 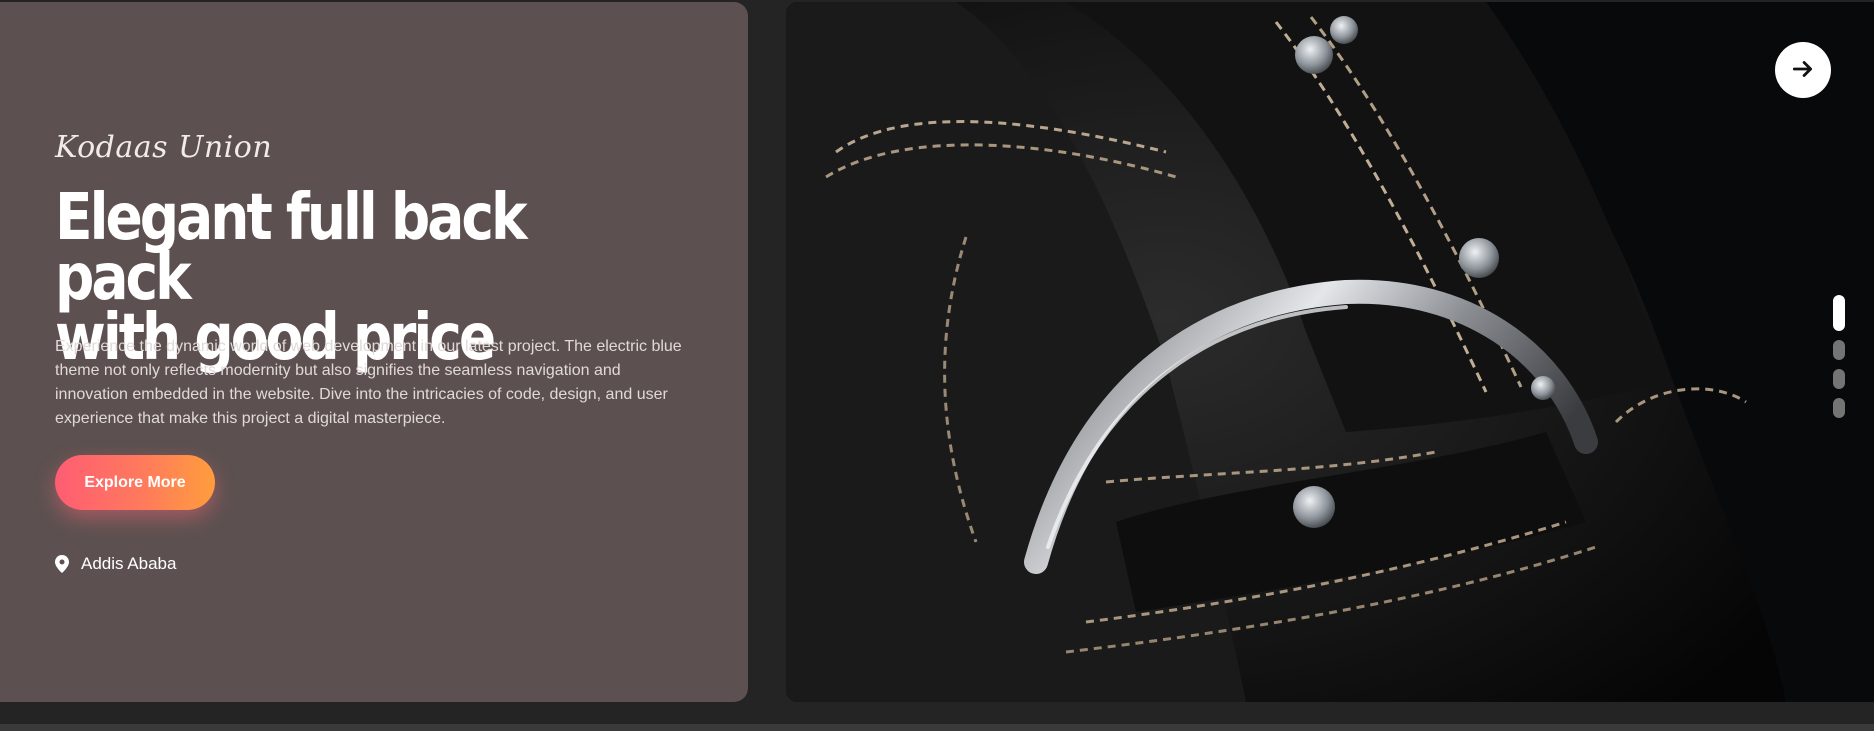 What do you see at coordinates (164, 147) in the screenshot?
I see `brand-name: Kodaas Union` at bounding box center [164, 147].